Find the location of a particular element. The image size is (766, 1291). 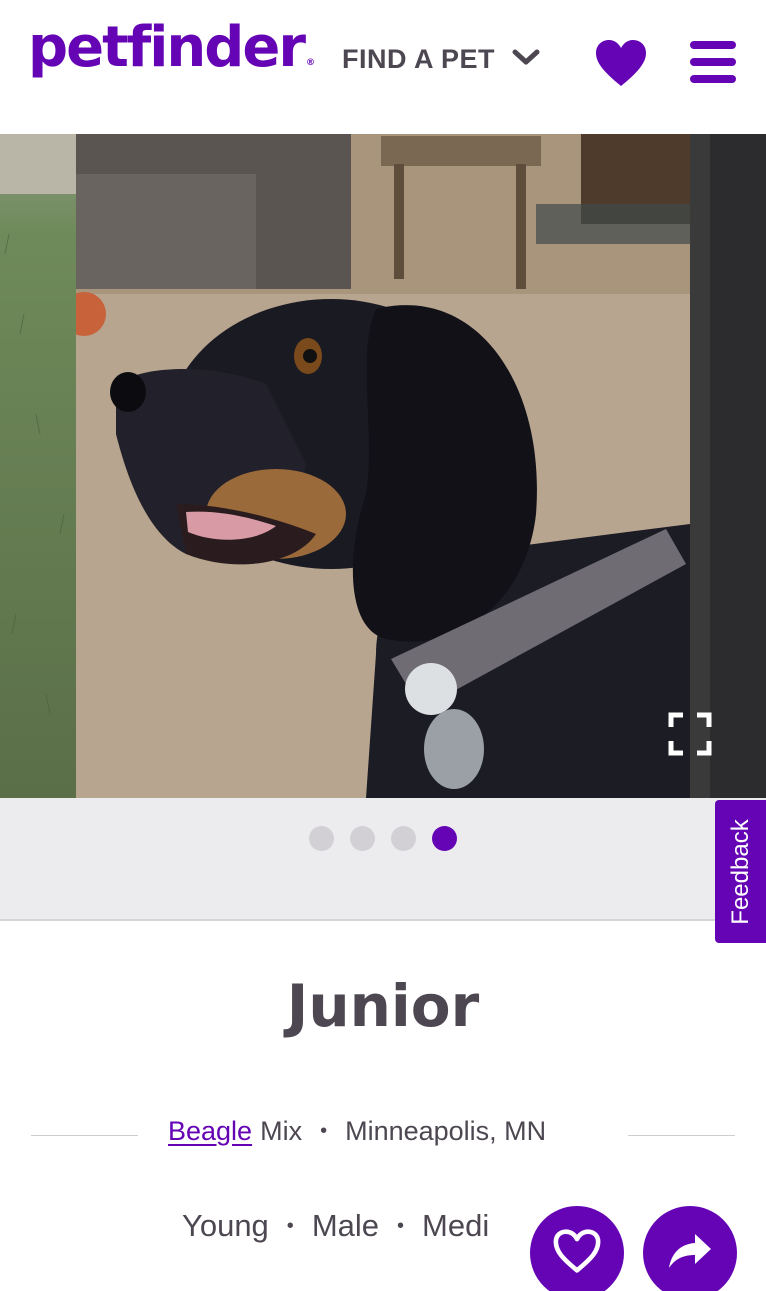

favorite-button is located at coordinates (577, 1248).